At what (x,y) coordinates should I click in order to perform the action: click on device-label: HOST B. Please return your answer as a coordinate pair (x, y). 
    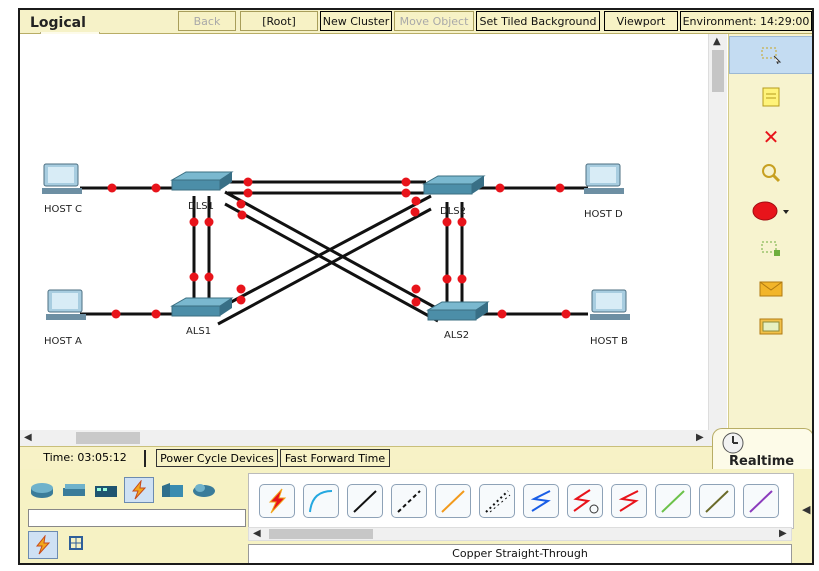
    Looking at the image, I should click on (609, 341).